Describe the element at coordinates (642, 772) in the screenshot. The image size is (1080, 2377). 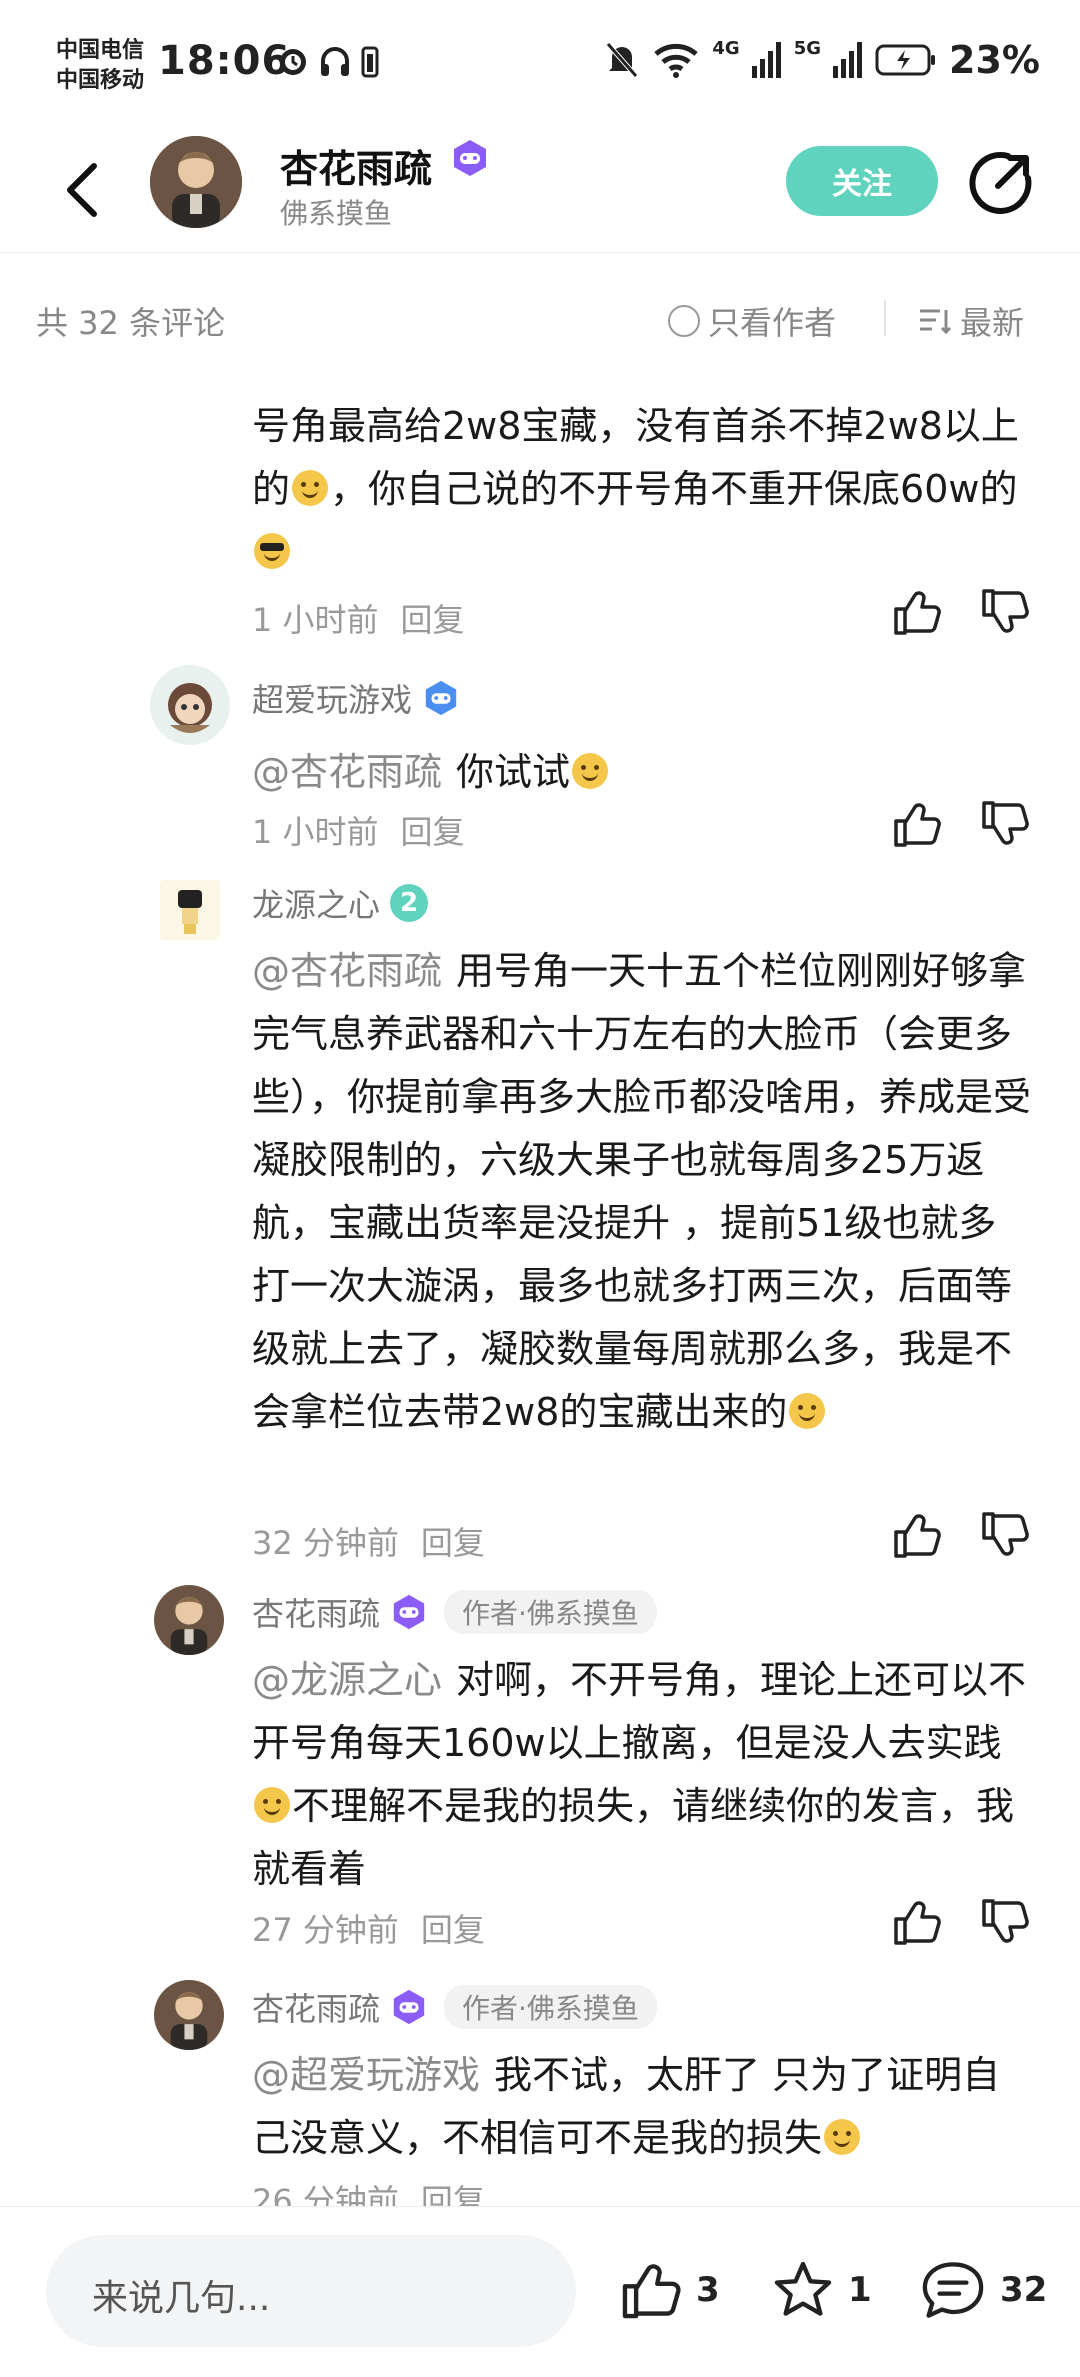
I see `comment-text: @杏花雨疏 你试试` at that location.